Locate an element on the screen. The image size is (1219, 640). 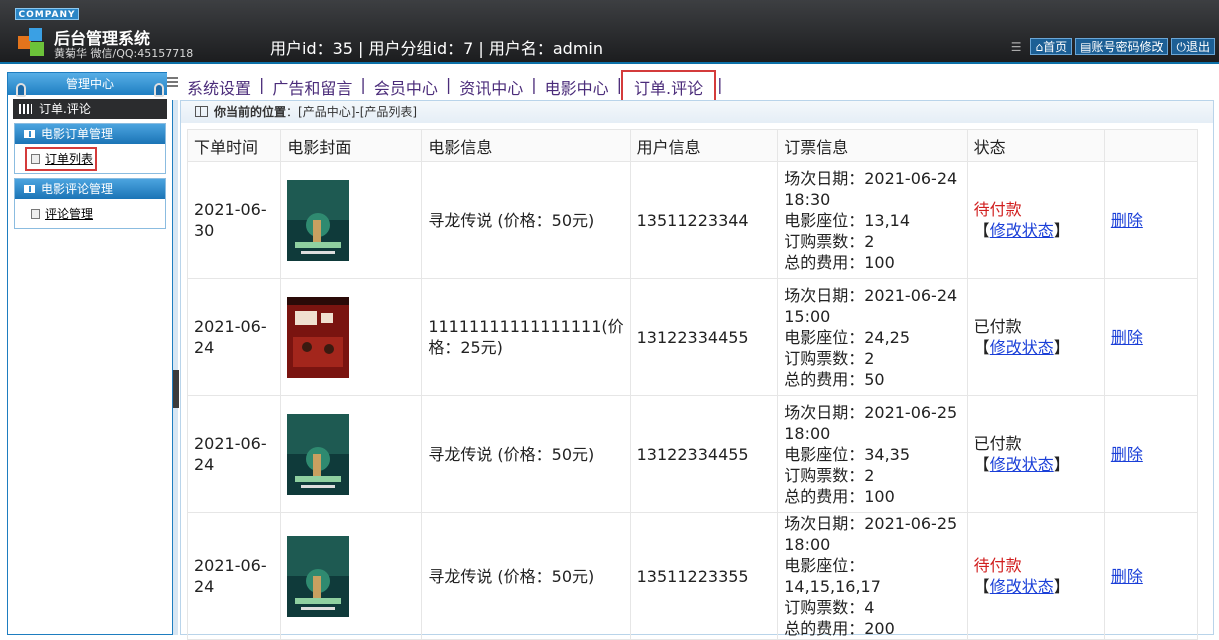
account-label: 账号密码修改 is located at coordinates (1127, 47).